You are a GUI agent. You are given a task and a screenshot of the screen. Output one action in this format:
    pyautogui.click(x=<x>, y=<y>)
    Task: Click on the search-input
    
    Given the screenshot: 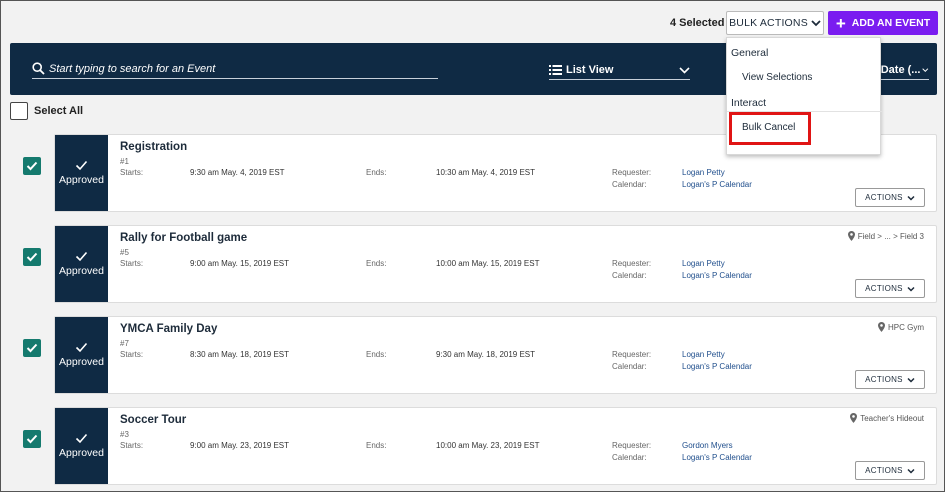 What is the action you would take?
    pyautogui.click(x=239, y=68)
    